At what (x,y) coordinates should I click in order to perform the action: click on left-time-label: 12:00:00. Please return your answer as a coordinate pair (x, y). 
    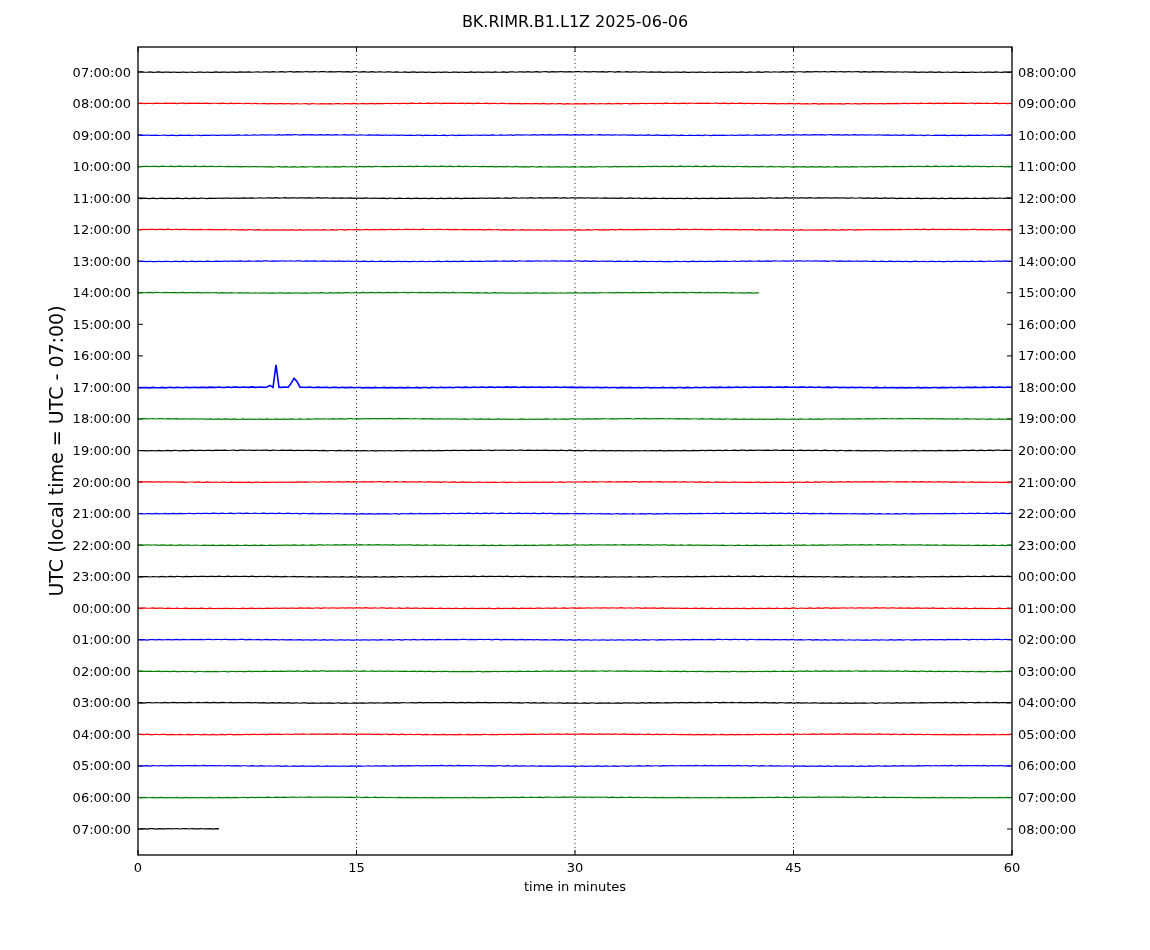
    Looking at the image, I should click on (101, 230).